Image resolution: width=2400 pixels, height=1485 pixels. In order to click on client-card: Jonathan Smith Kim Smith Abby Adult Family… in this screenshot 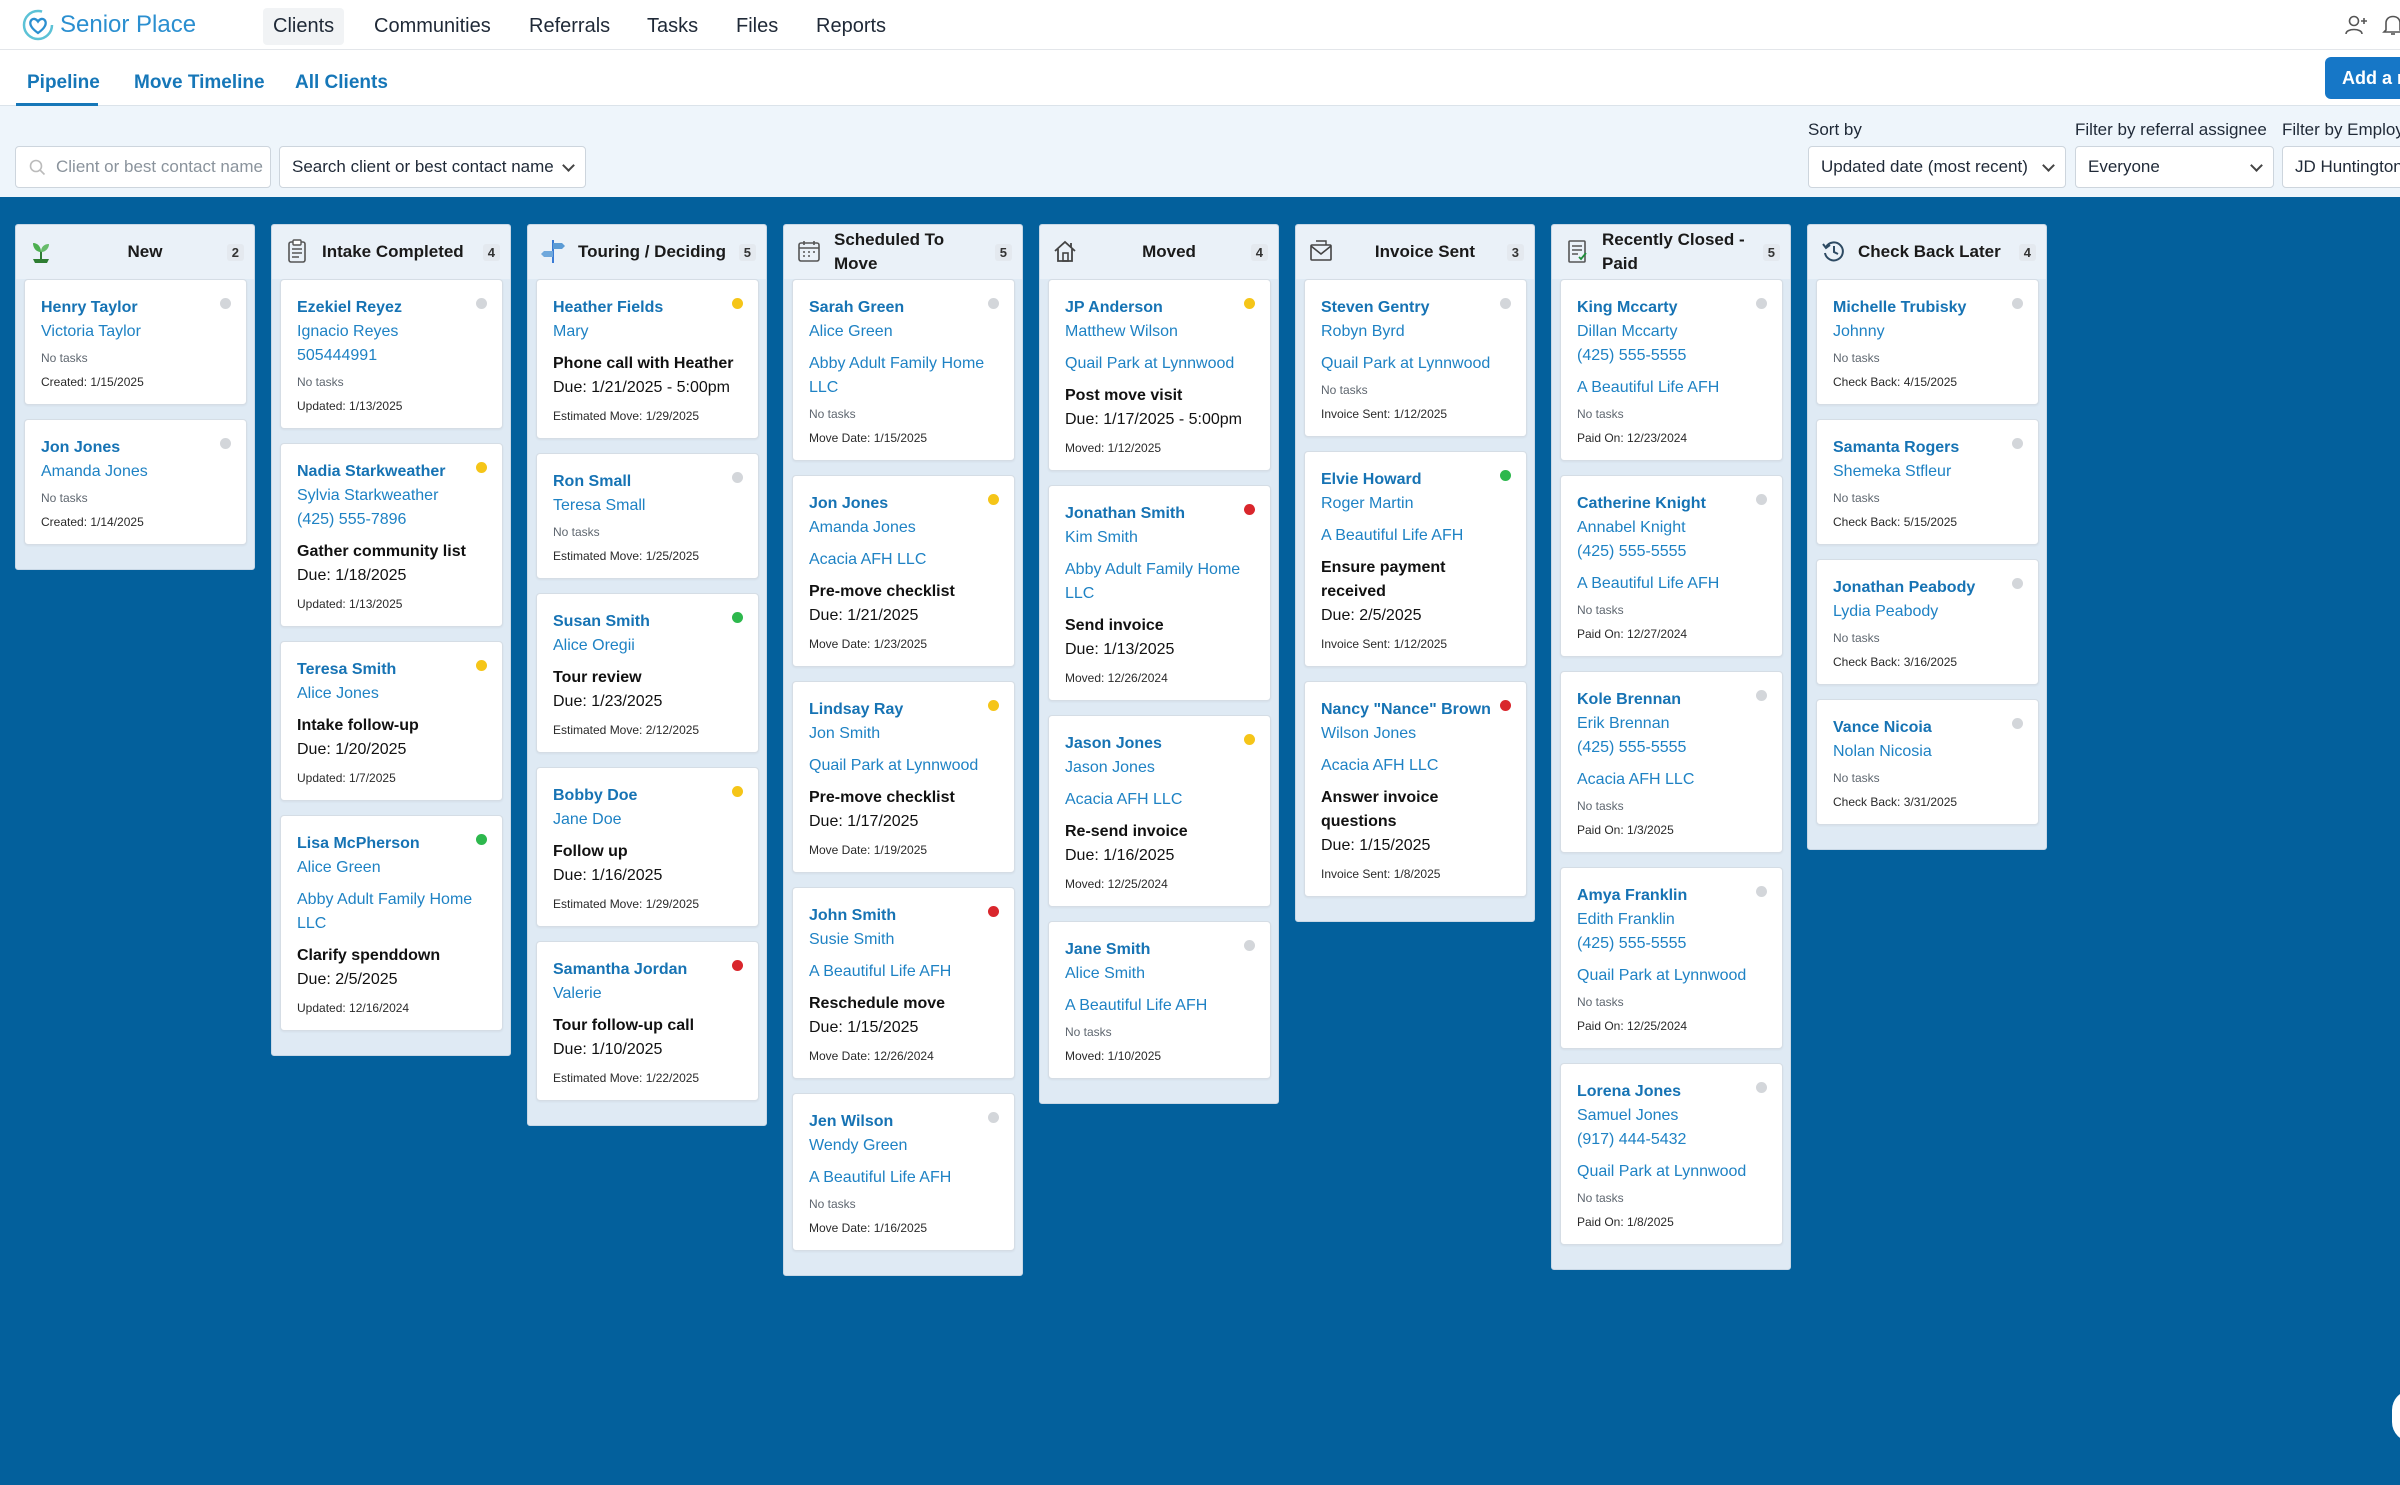, I will do `click(1159, 593)`.